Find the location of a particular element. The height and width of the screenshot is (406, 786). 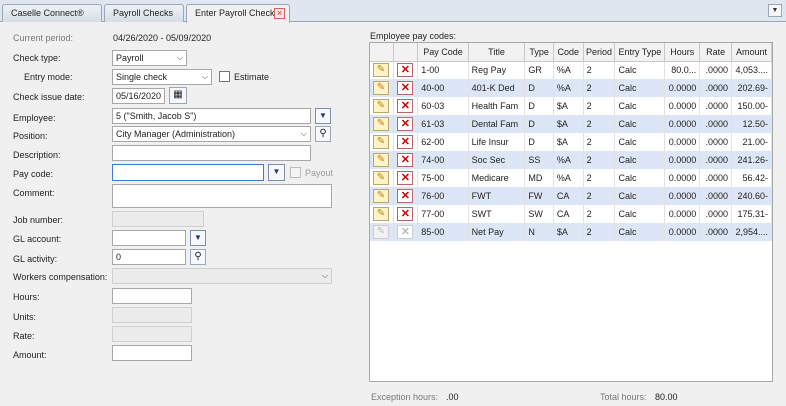

close-icon: × is located at coordinates (279, 13).